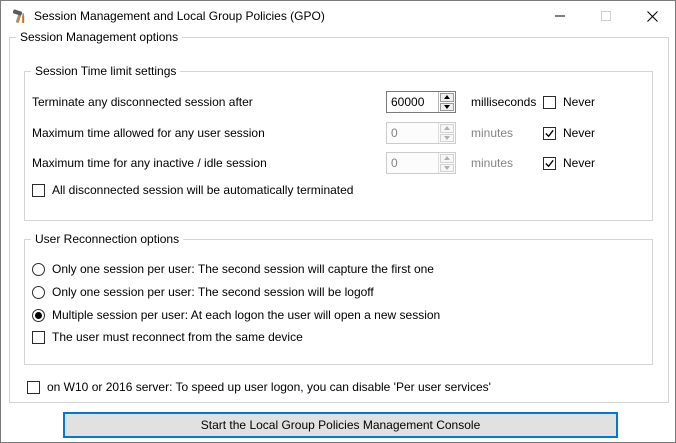  What do you see at coordinates (107, 239) in the screenshot?
I see `group-title: User Reconnection options` at bounding box center [107, 239].